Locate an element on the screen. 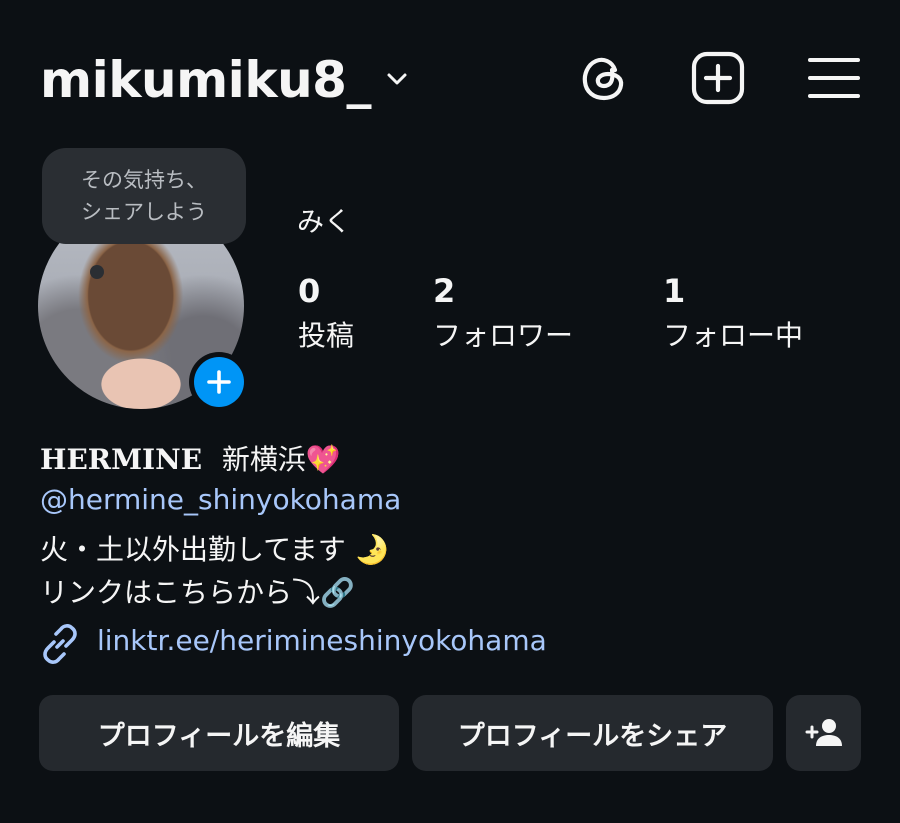 Image resolution: width=900 pixels, height=823 pixels. edit-profile-button: プロフィールを編集 is located at coordinates (219, 733).